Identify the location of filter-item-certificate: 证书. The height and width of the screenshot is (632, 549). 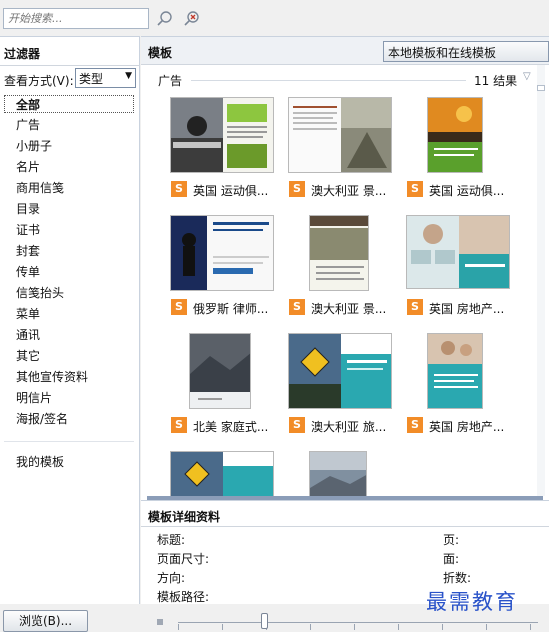
(28, 230).